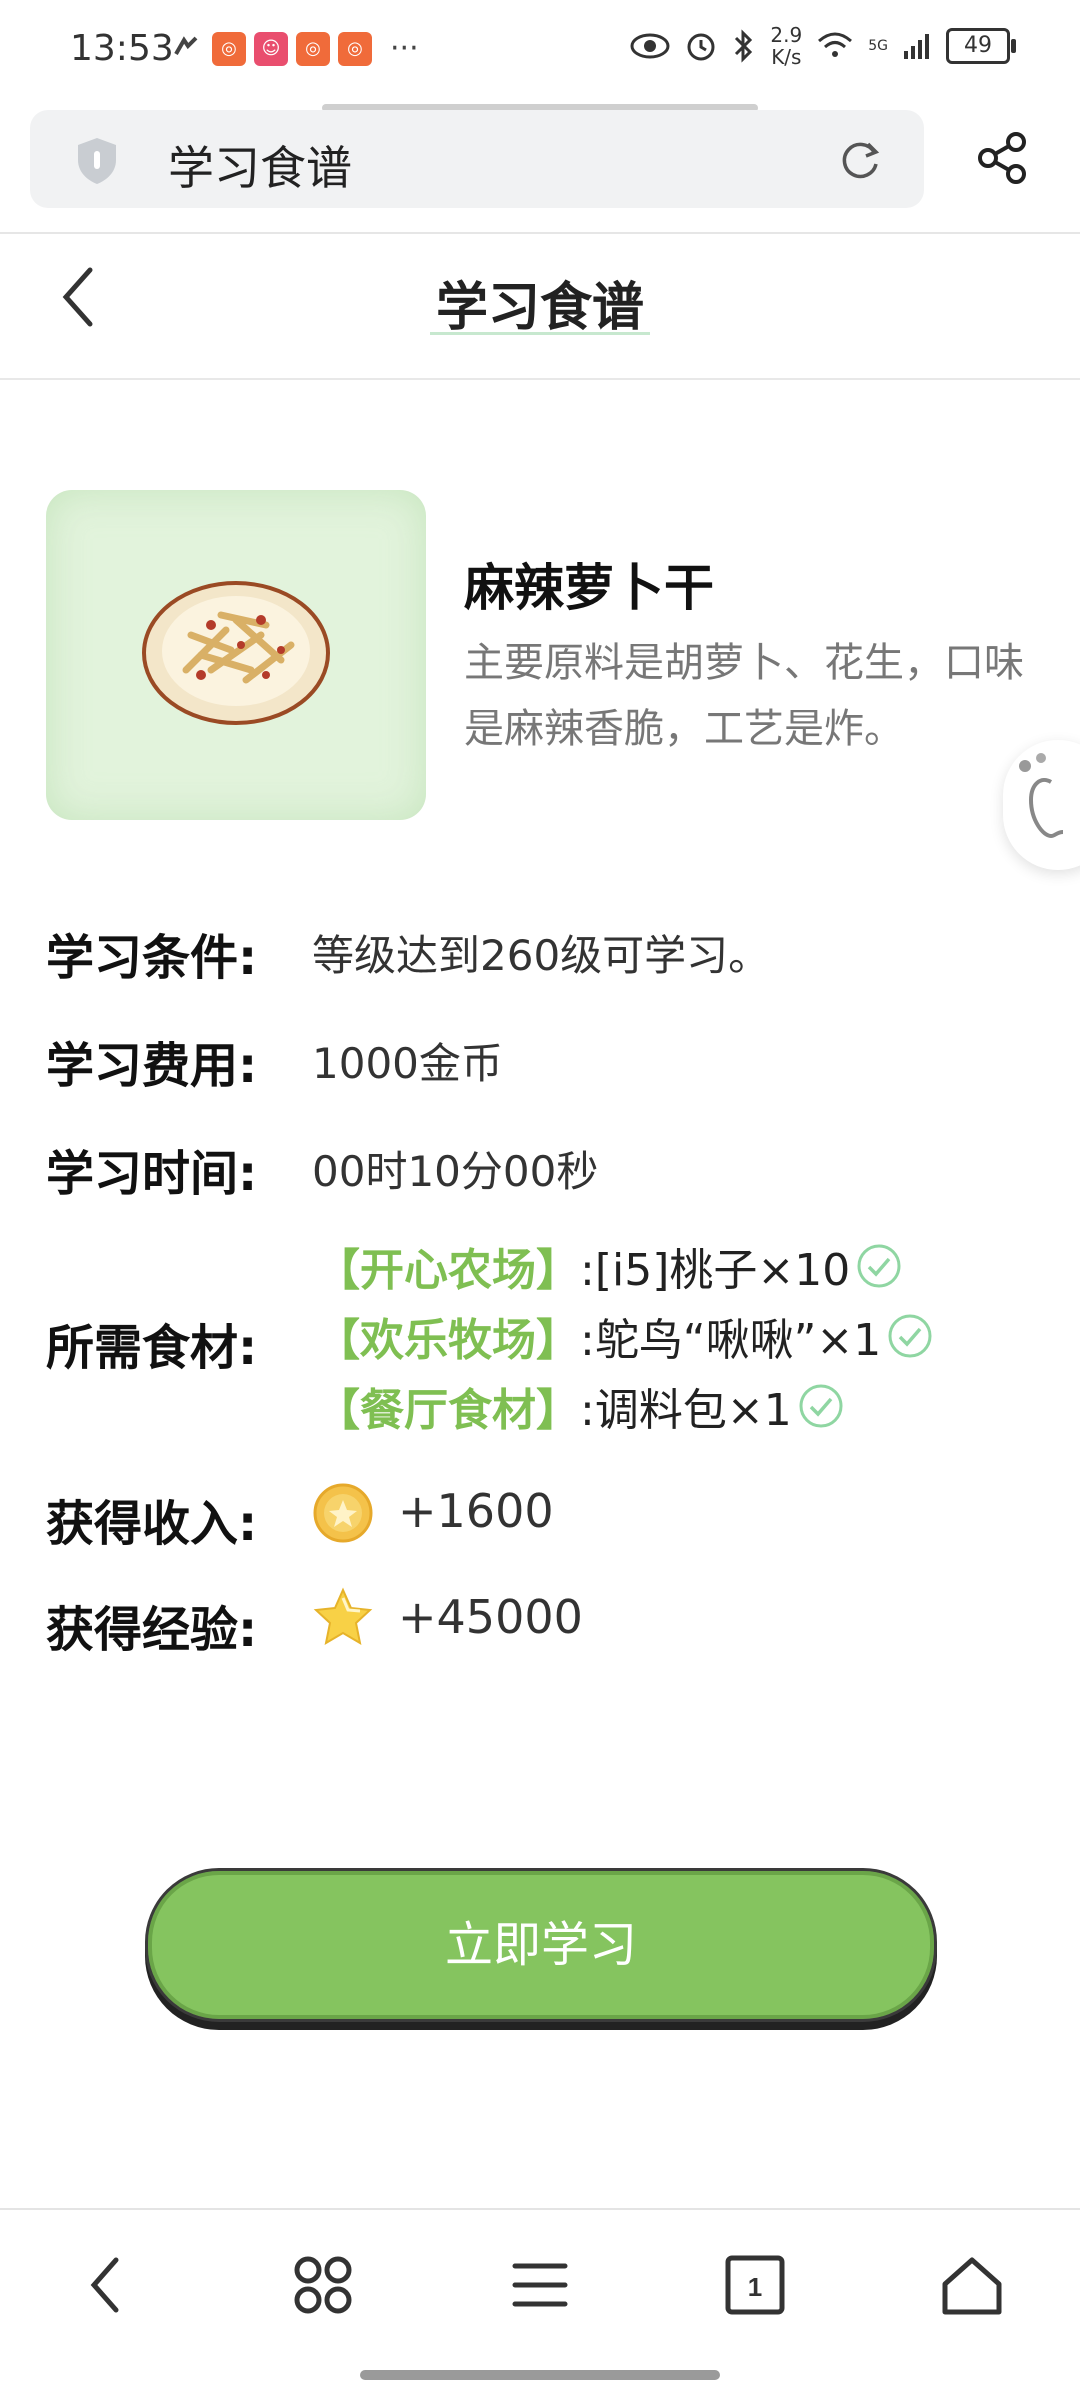 This screenshot has width=1080, height=2400. I want to click on nav-apps-icon, so click(323, 2285).